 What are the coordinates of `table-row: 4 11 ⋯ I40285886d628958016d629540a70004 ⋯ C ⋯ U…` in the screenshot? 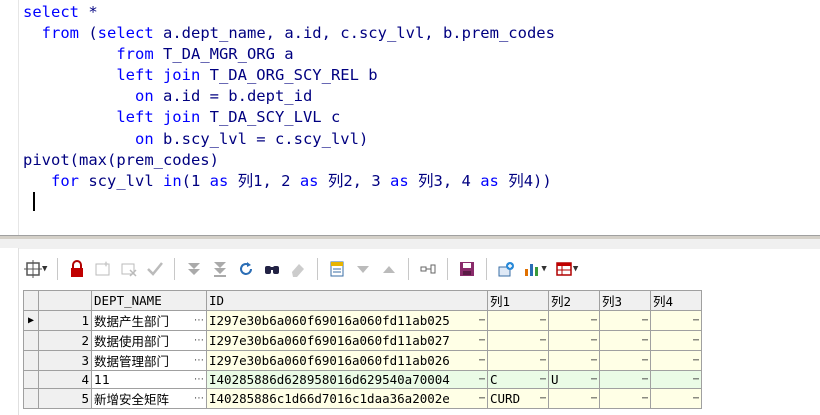 It's located at (362, 379).